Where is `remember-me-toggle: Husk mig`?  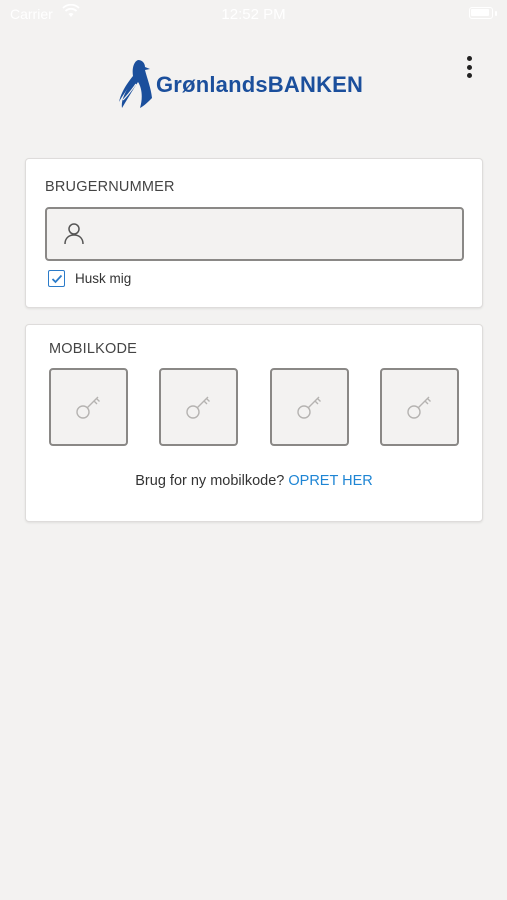 remember-me-toggle: Husk mig is located at coordinates (89, 278).